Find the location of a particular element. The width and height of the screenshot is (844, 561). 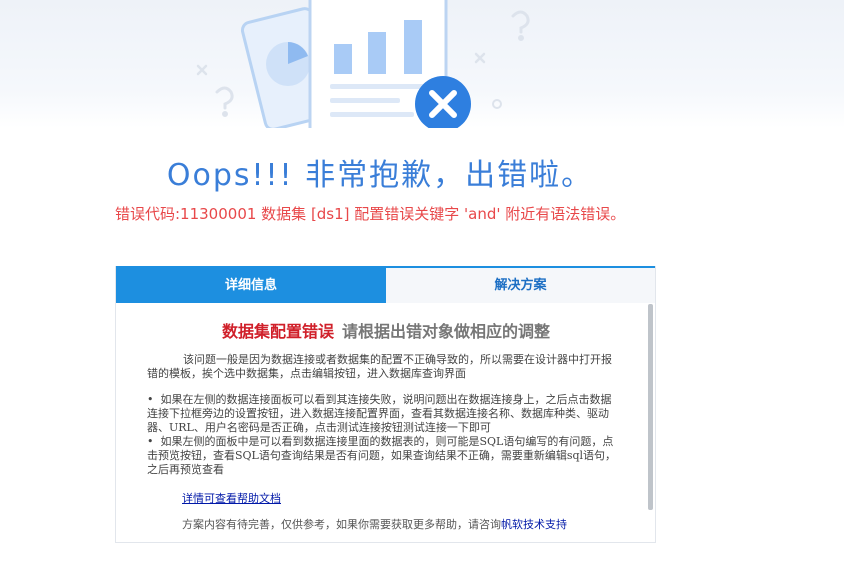

scrollbar is located at coordinates (650, 407).